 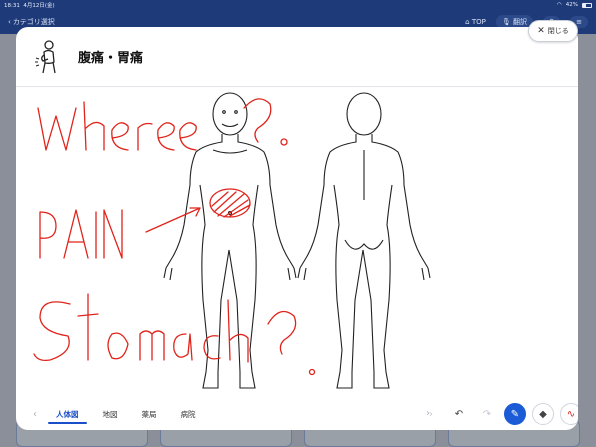 I want to click on chevron-right-icon: ›, so click(x=428, y=413).